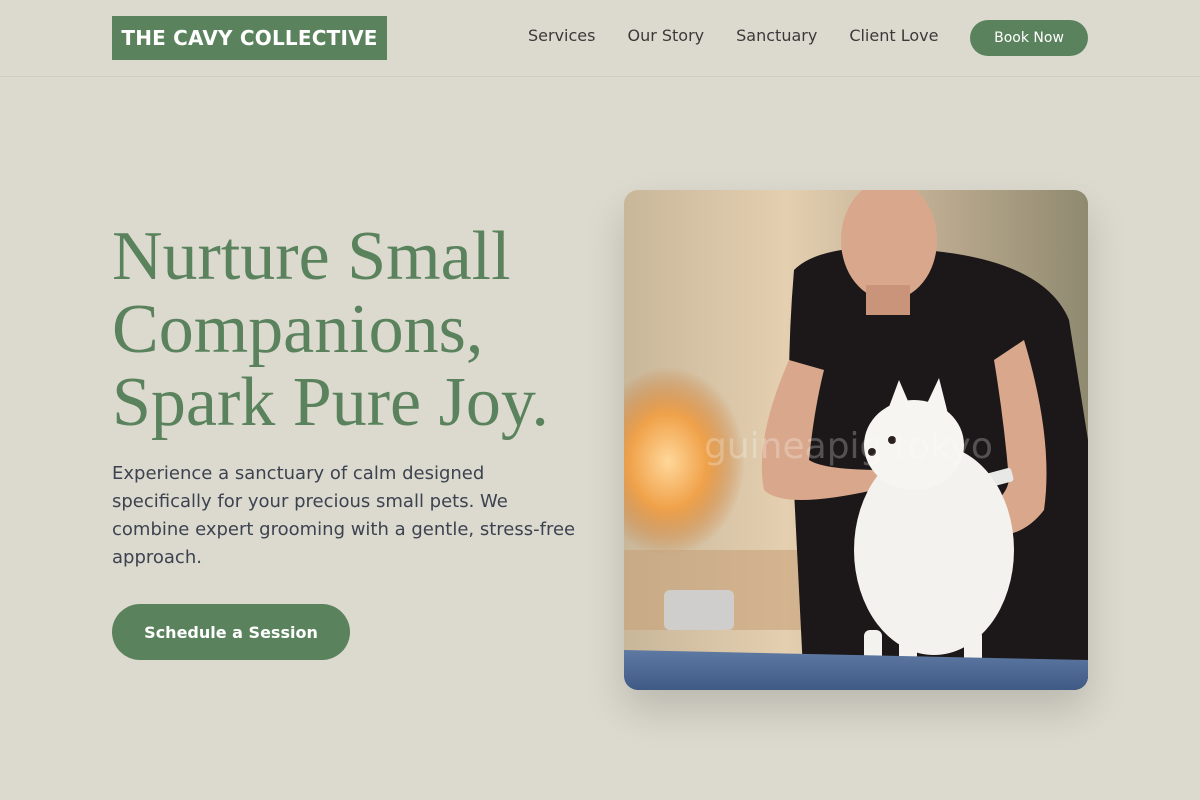 This screenshot has height=800, width=1200. Describe the element at coordinates (231, 632) in the screenshot. I see `schedule-session-button: Schedule a Session` at that location.